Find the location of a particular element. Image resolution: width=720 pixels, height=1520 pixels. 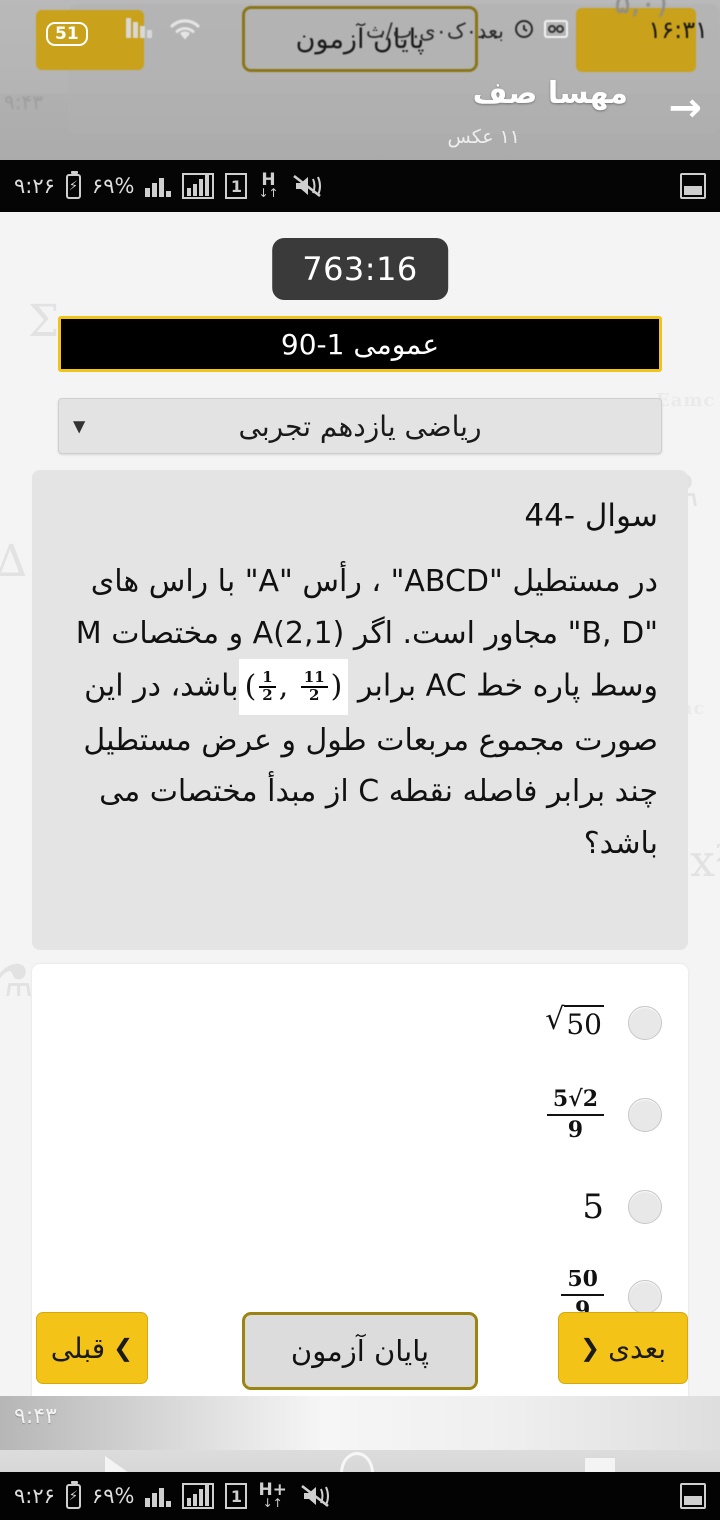

question-line-3-suffix: باشد، در این is located at coordinates (161, 686).